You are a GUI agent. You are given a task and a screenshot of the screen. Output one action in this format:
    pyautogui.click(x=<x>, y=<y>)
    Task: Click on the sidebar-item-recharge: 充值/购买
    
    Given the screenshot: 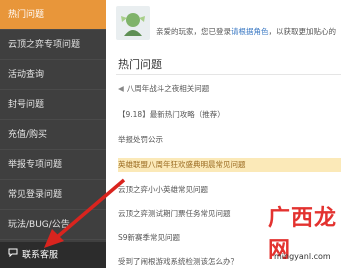 What is the action you would take?
    pyautogui.click(x=53, y=135)
    